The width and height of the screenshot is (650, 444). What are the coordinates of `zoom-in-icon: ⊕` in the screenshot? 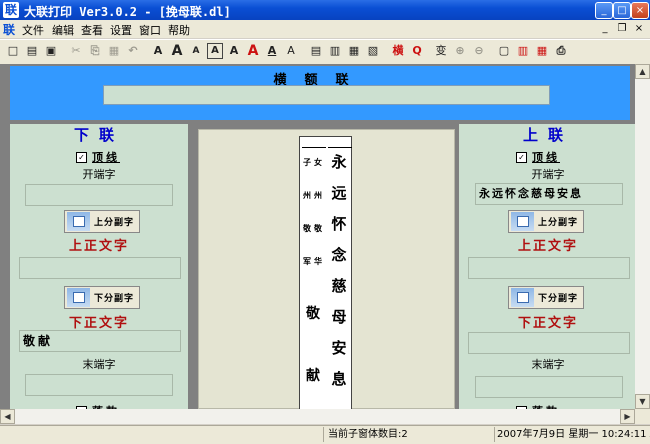 It's located at (460, 51).